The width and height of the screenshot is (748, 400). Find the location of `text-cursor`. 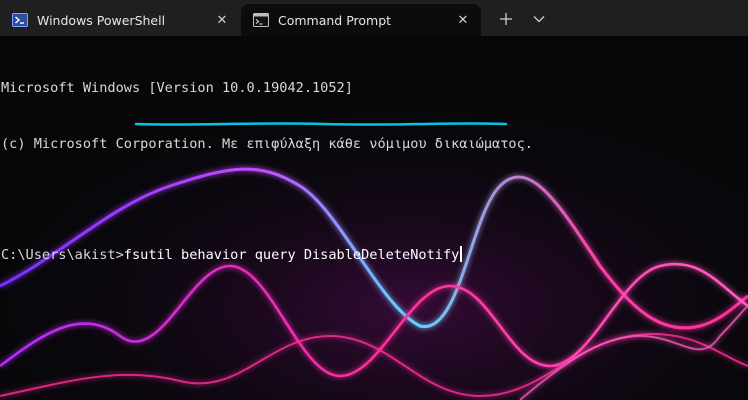

text-cursor is located at coordinates (461, 253).